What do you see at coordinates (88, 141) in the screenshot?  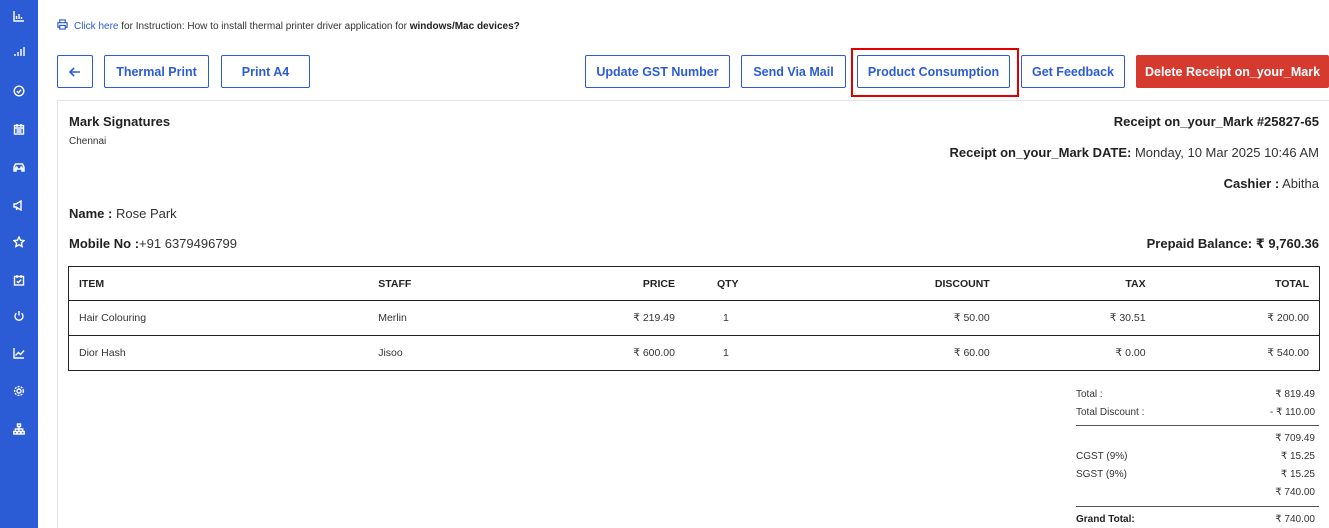 I see `shop-city: Chennai` at bounding box center [88, 141].